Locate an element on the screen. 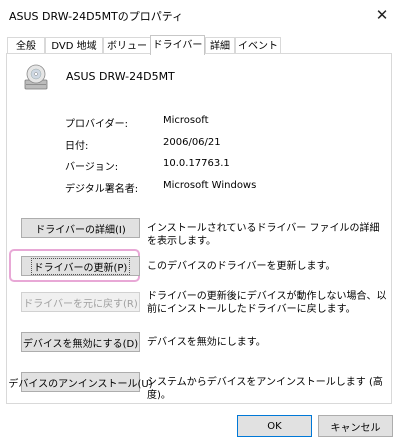 The height and width of the screenshot is (446, 400). cancel-button: キャンセル is located at coordinates (355, 426).